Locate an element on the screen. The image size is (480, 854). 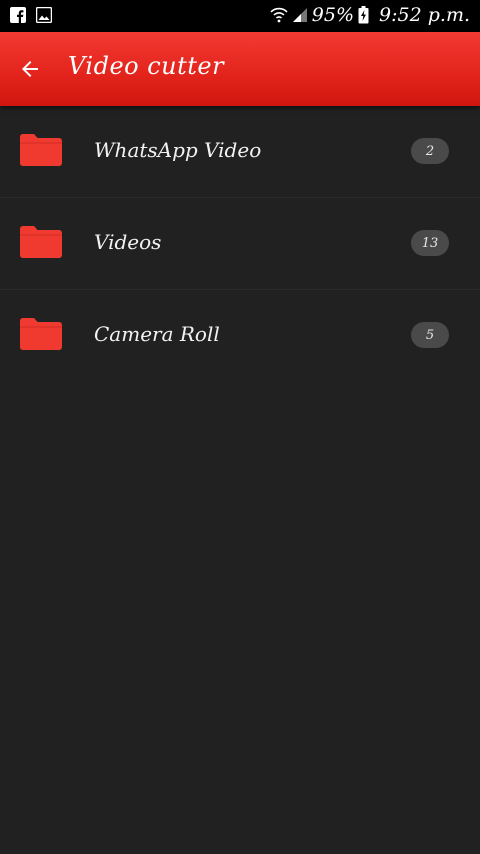
folder-item-videos: Videos 13 is located at coordinates (240, 244).